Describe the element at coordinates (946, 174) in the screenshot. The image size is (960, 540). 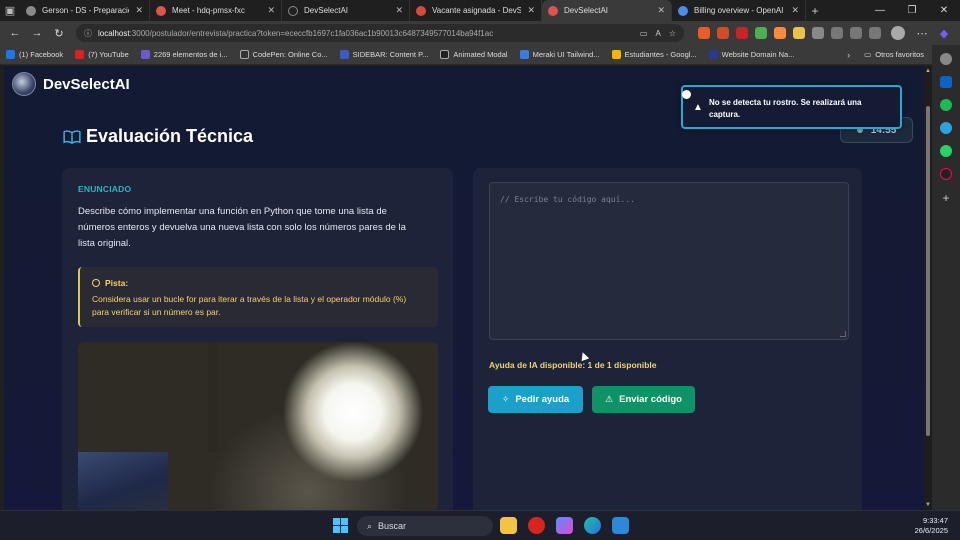
I see `tiktok-icon` at that location.